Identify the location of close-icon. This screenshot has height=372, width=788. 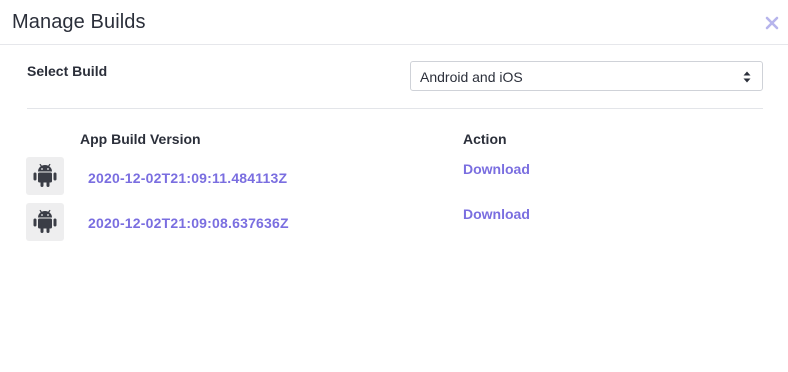
(772, 23).